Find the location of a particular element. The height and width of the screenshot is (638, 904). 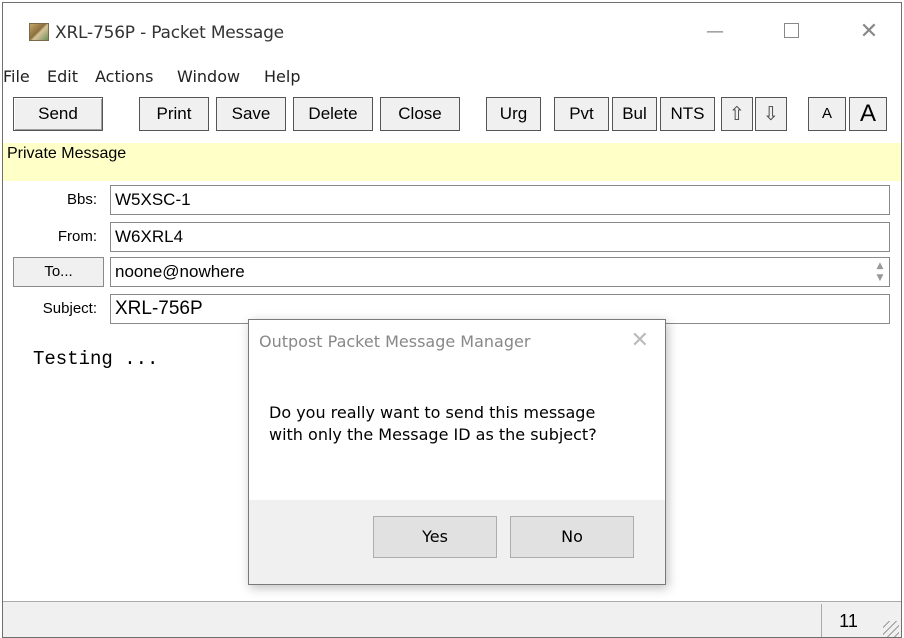

dialog-message-line: with only the Message ID as the subject? is located at coordinates (433, 434).